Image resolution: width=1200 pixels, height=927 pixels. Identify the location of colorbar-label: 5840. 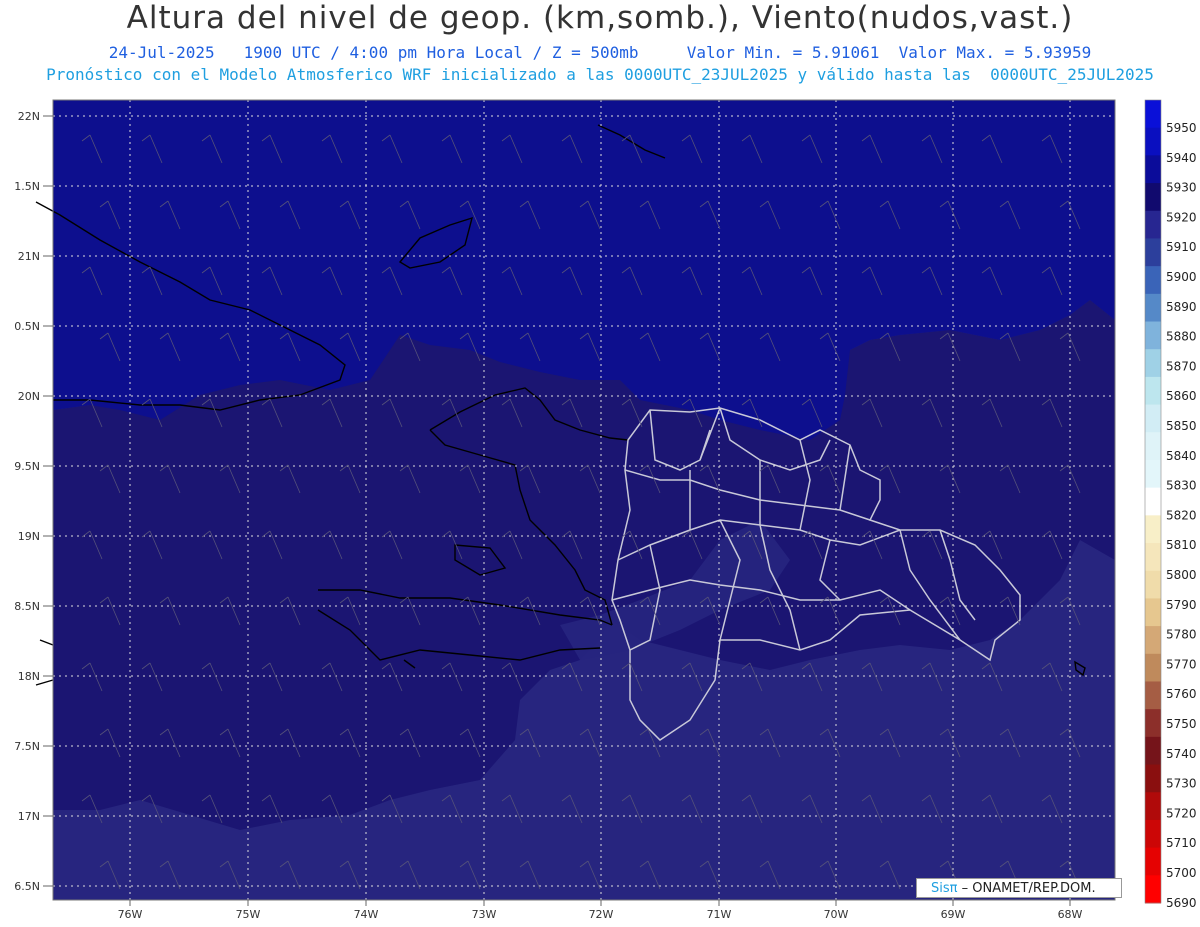
(1181, 456).